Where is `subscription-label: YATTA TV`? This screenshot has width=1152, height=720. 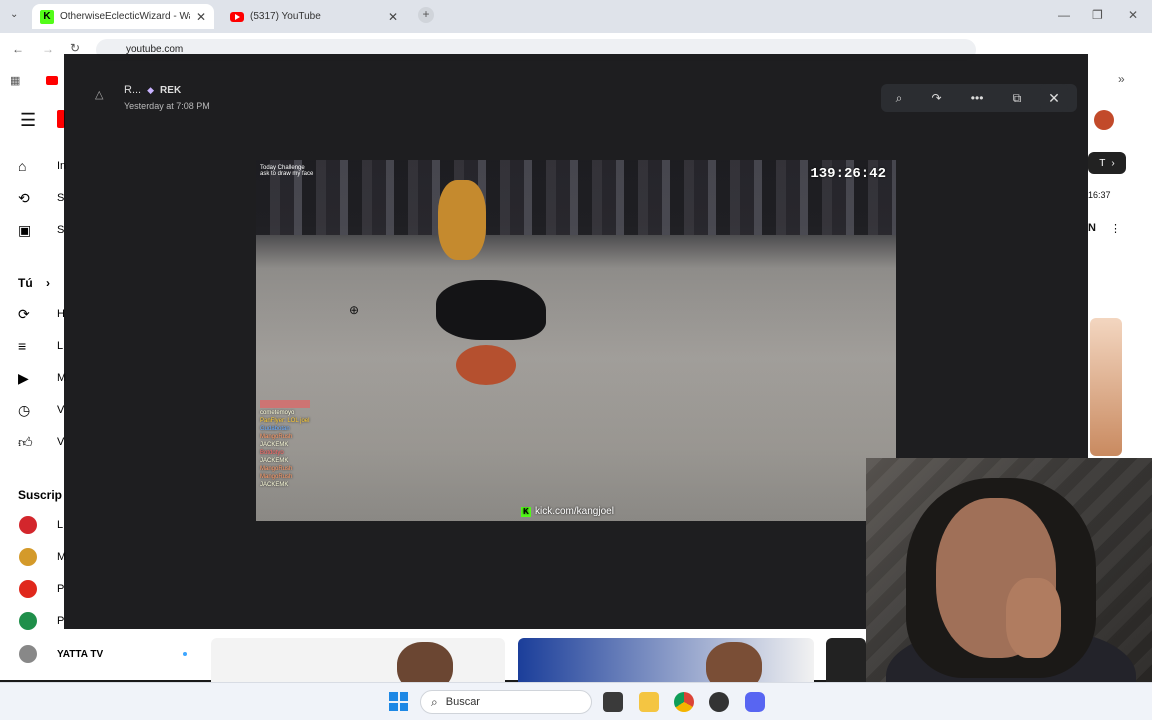
subscription-label: YATTA TV is located at coordinates (80, 654).